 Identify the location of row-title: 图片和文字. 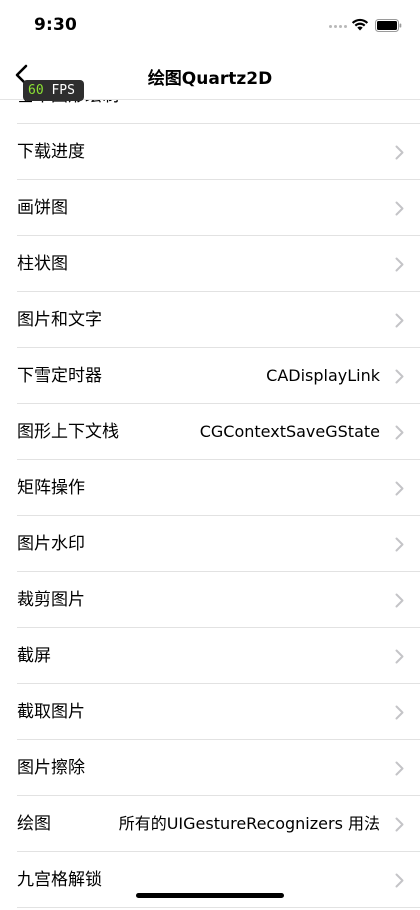
(59, 320).